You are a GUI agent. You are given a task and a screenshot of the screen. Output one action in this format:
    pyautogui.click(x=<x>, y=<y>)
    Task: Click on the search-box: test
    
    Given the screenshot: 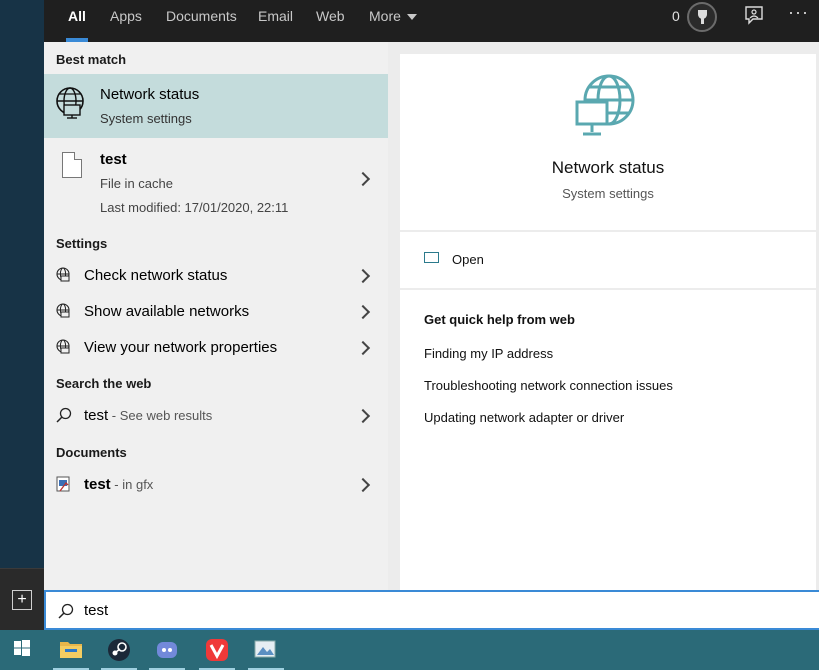 What is the action you would take?
    pyautogui.click(x=431, y=610)
    